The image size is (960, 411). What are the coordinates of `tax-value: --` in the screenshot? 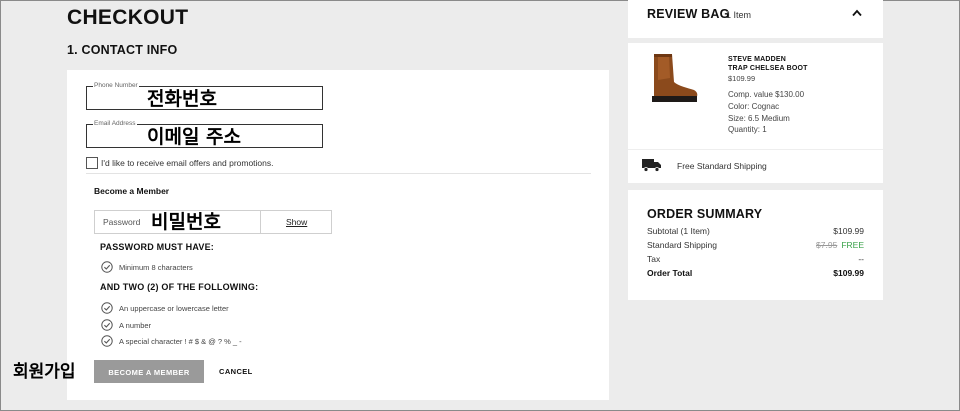 It's located at (861, 259).